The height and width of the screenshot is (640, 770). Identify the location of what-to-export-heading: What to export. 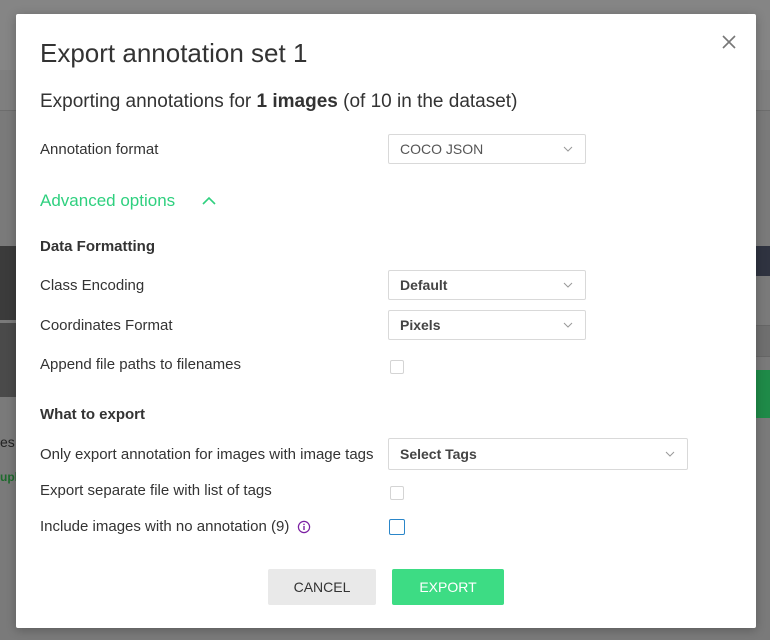
(92, 414).